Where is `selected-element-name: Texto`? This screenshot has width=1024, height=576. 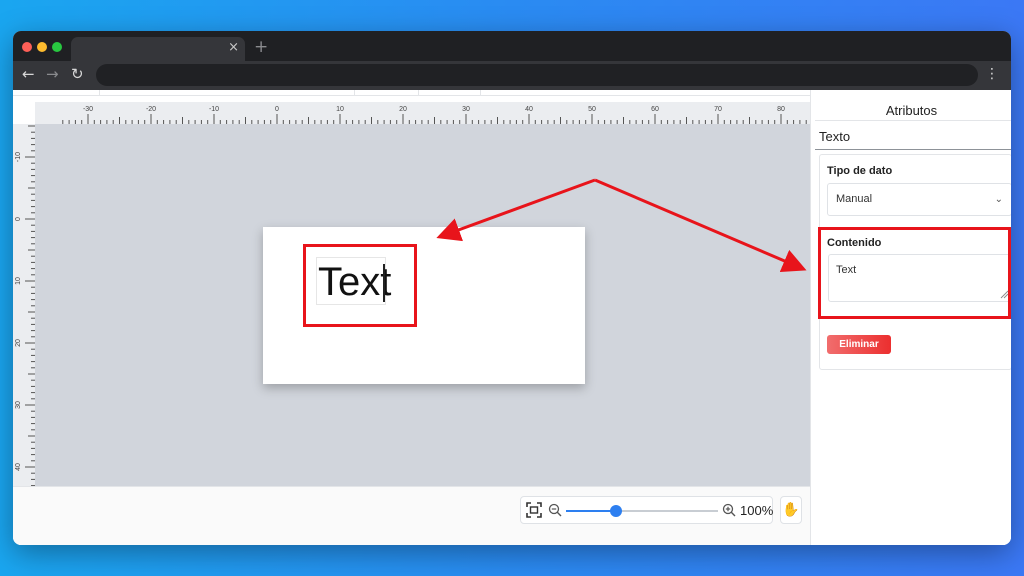
selected-element-name: Texto is located at coordinates (835, 136).